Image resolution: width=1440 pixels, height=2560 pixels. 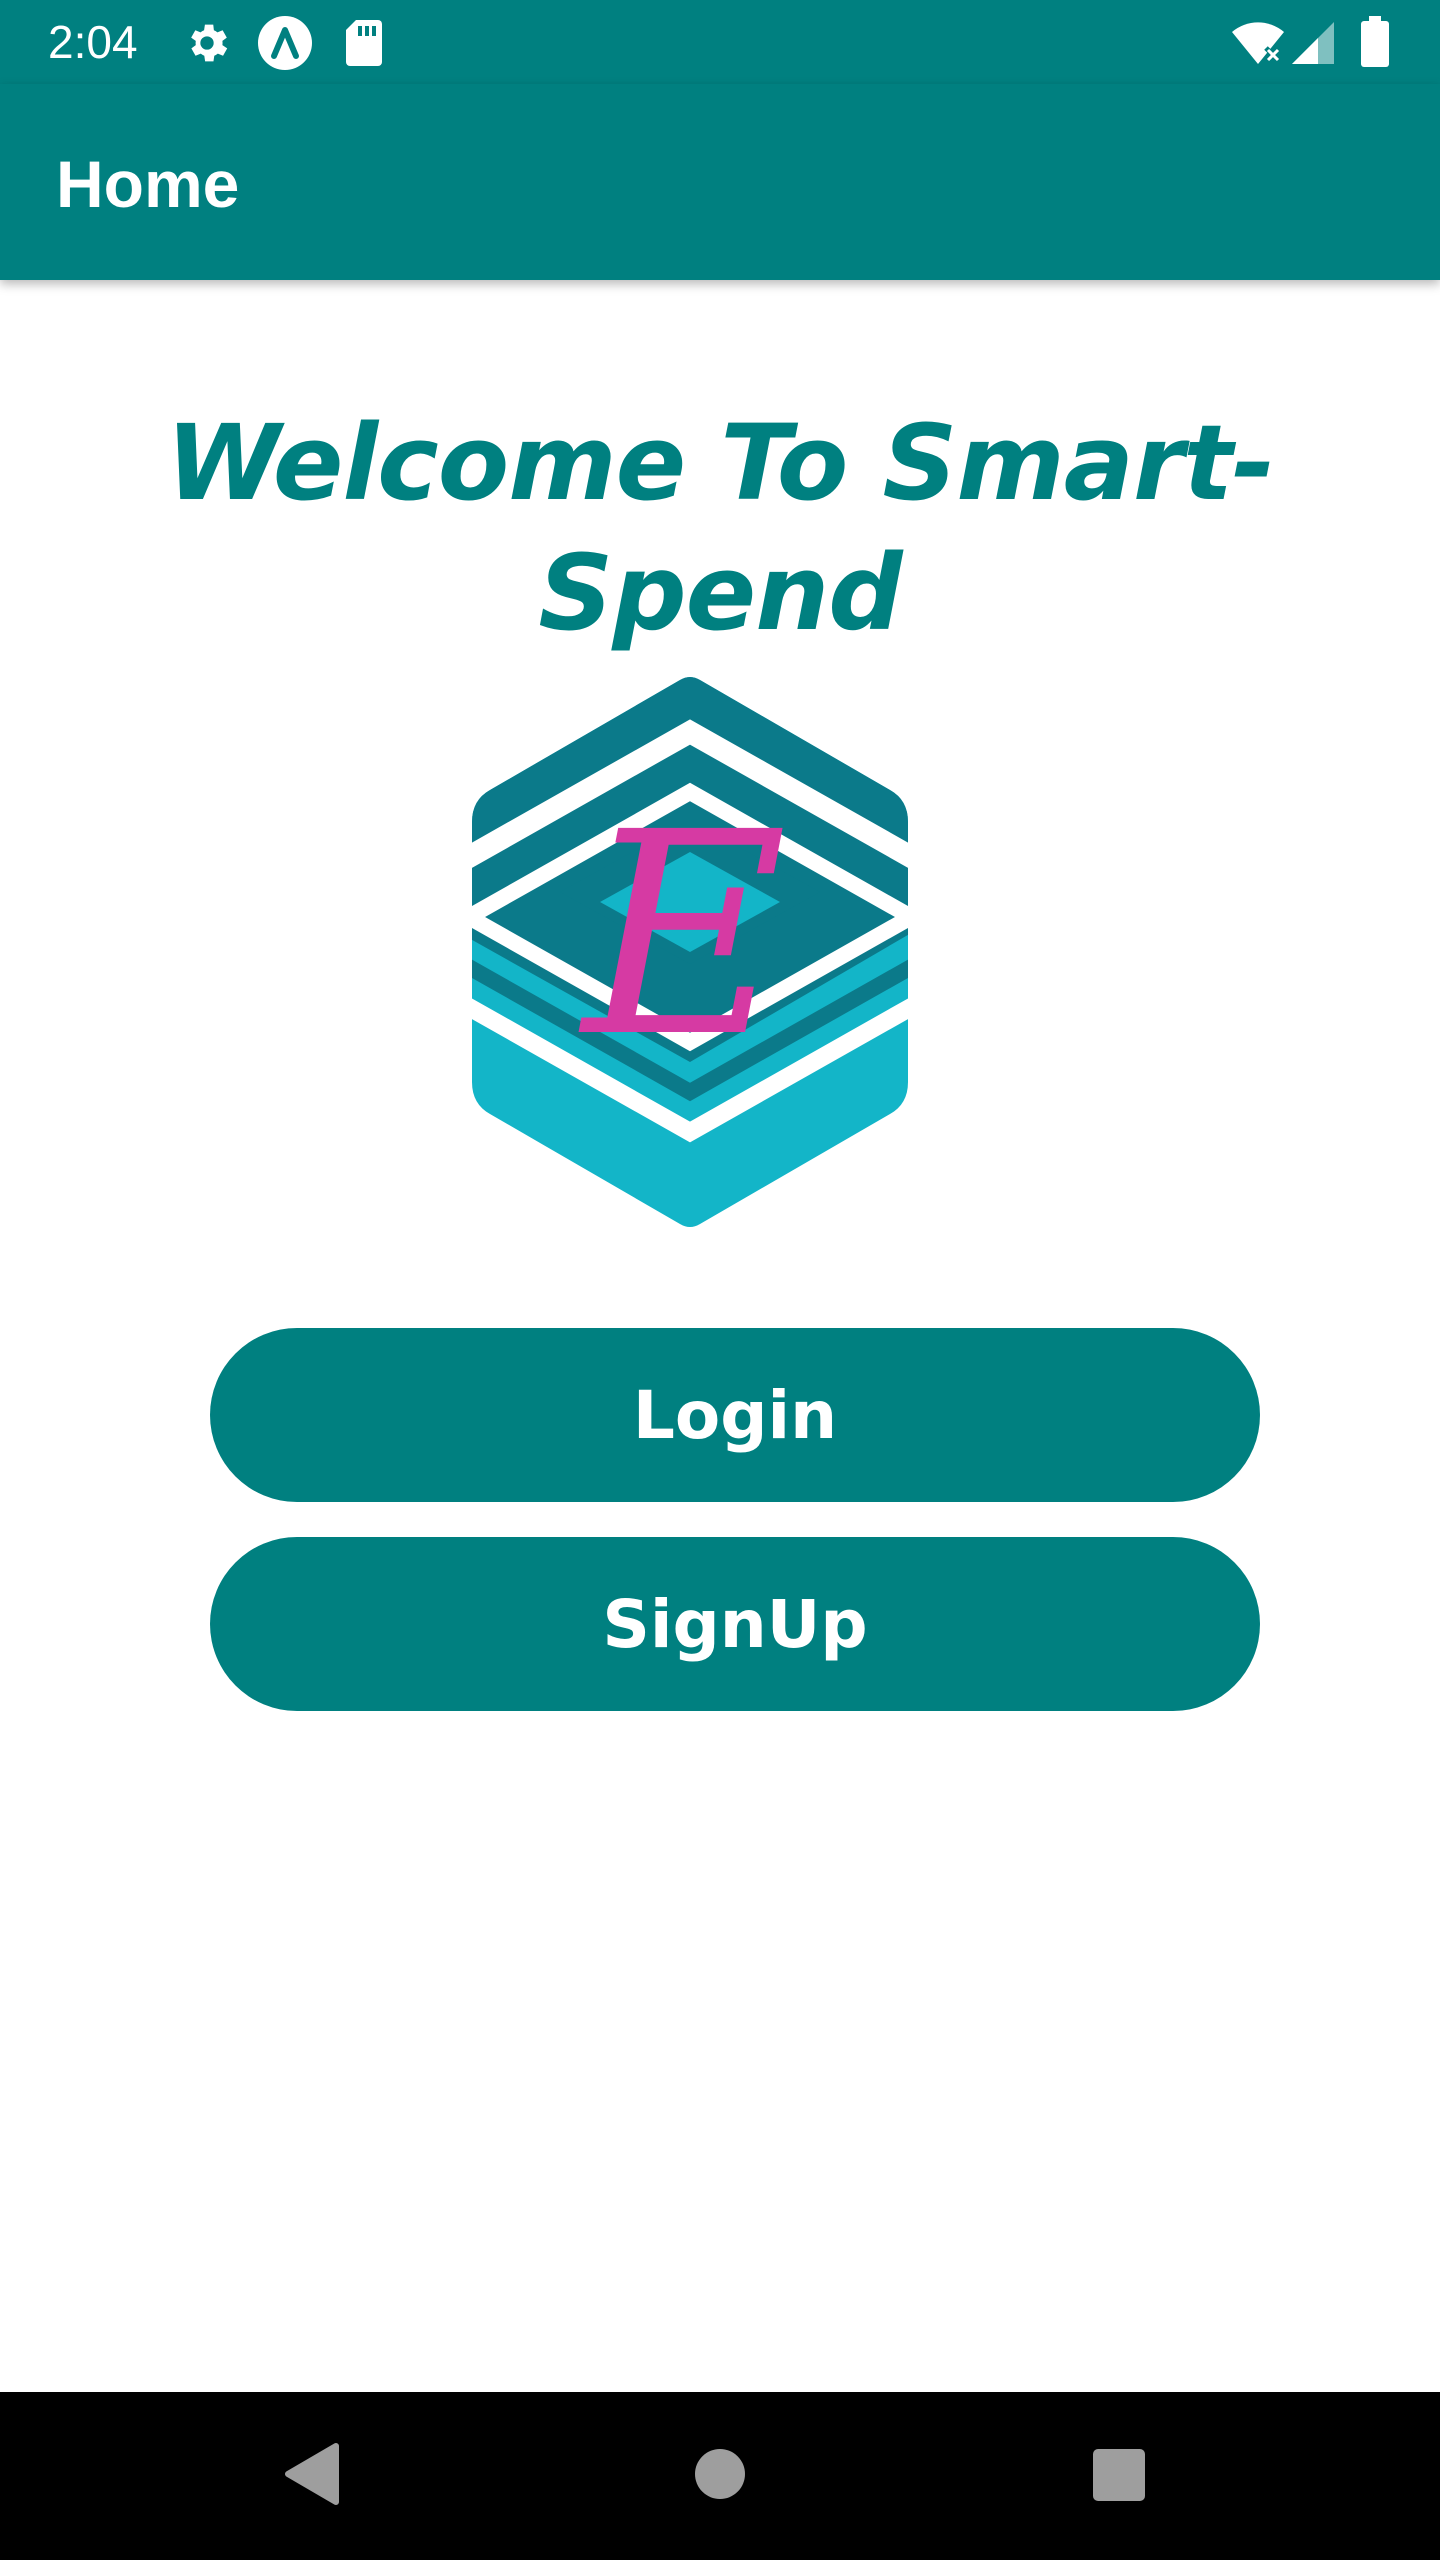 I want to click on welcome-heading: Welcome To Smart-Spend, so click(x=720, y=528).